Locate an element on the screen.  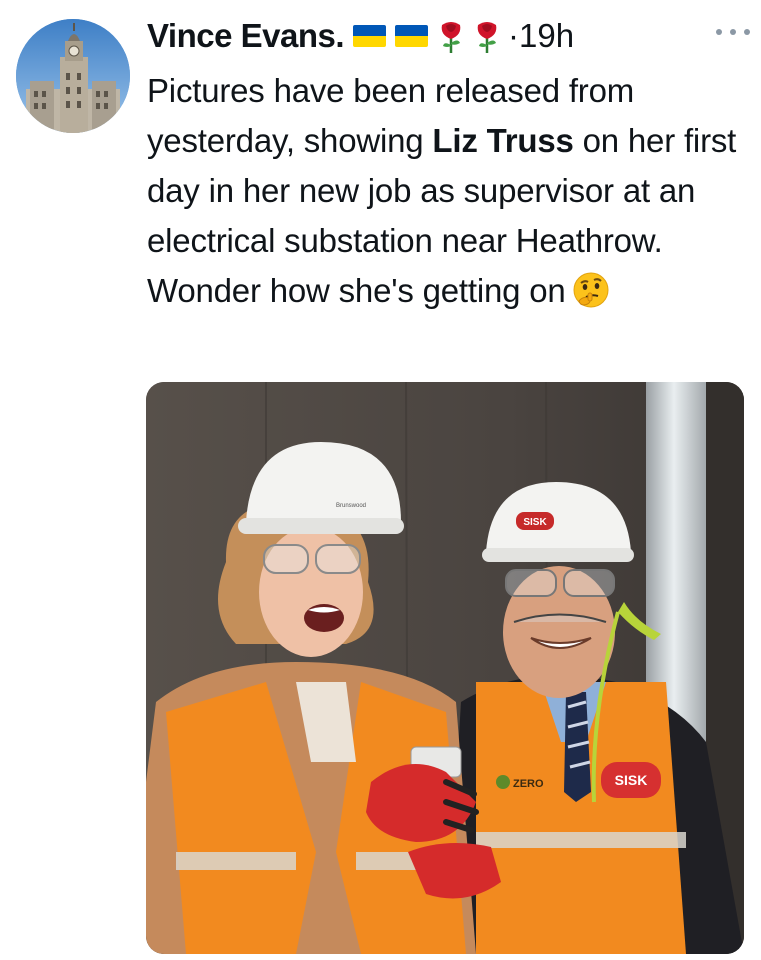
liver-building-avatar-image is located at coordinates (73, 76).